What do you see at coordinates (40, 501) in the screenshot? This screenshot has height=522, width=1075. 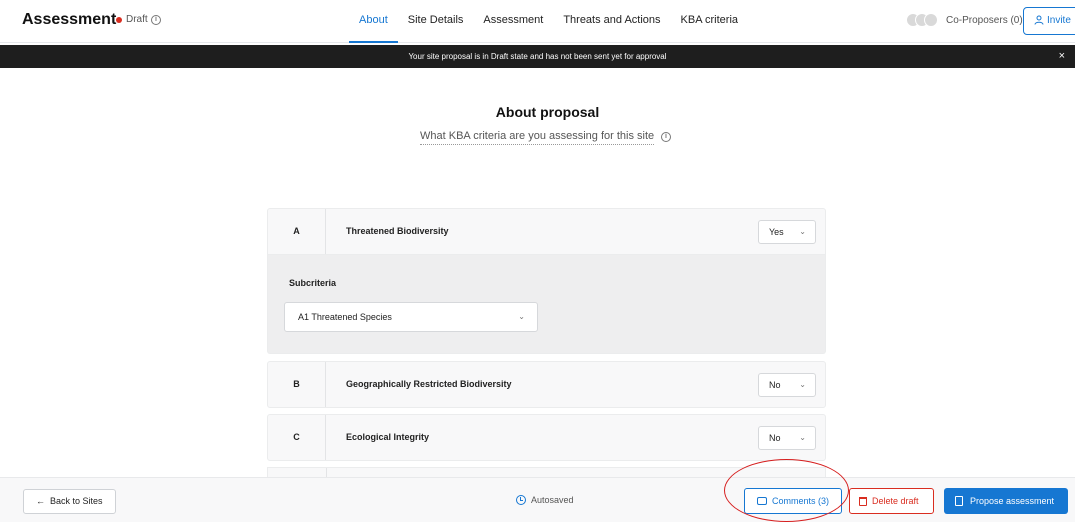 I see `arrow-left-icon: ←` at bounding box center [40, 501].